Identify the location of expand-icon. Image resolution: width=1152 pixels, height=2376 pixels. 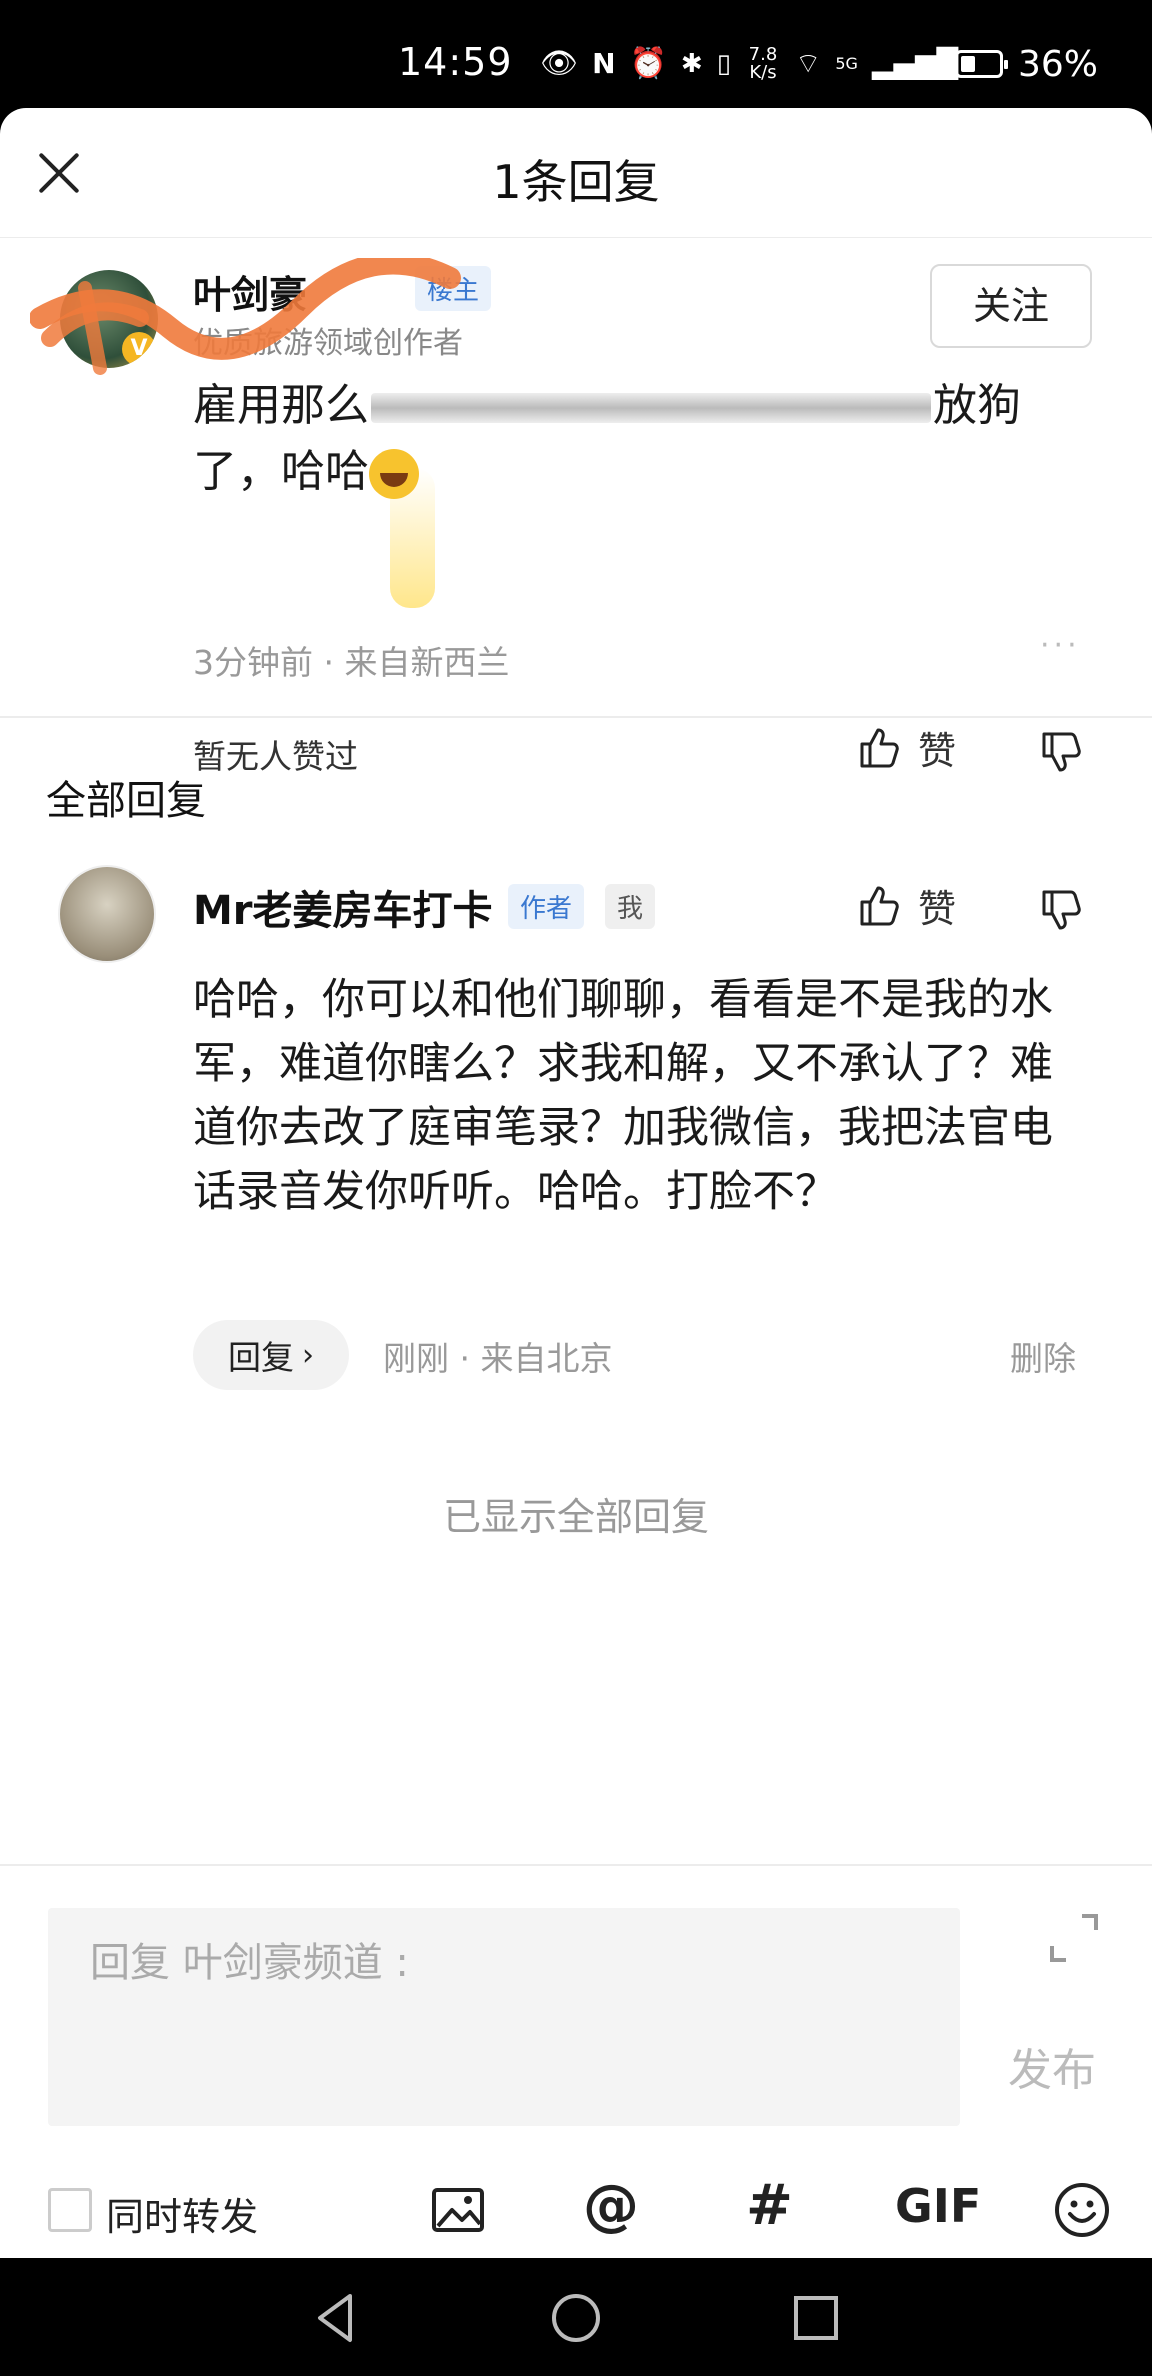
(1074, 1938).